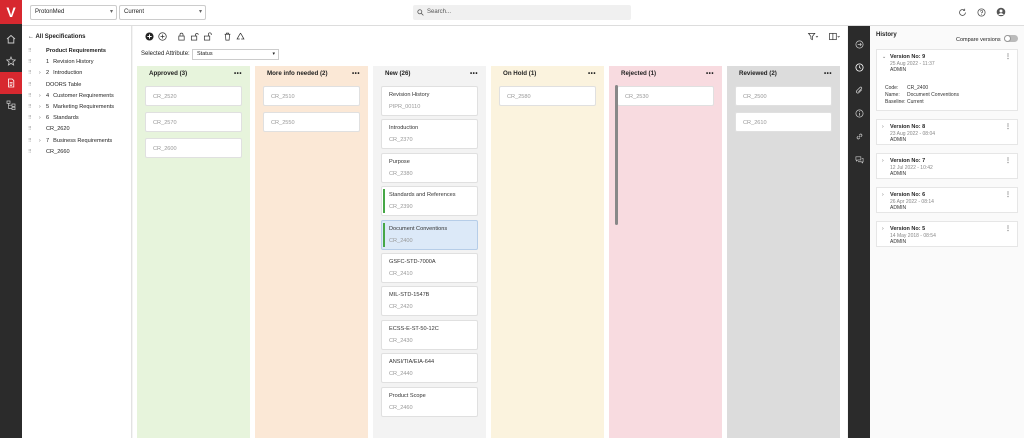  Describe the element at coordinates (859, 136) in the screenshot. I see `link-icon` at that location.